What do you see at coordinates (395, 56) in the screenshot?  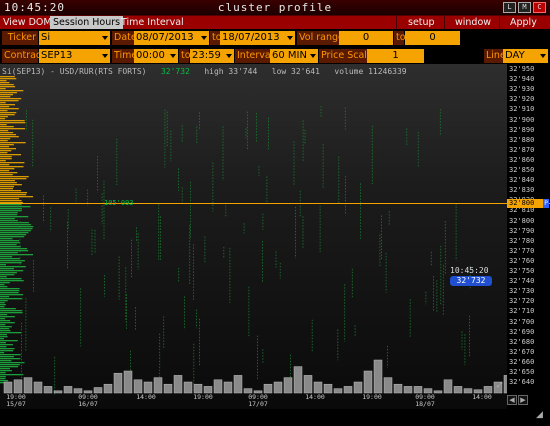 I see `price-scale-field: 1` at bounding box center [395, 56].